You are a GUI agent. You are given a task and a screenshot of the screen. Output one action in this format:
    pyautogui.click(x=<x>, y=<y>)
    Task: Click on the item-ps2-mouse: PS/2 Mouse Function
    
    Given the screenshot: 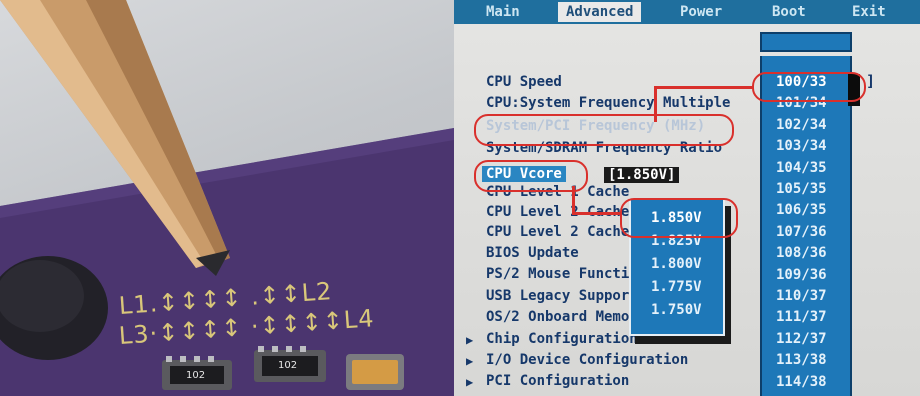 What is the action you would take?
    pyautogui.click(x=566, y=274)
    